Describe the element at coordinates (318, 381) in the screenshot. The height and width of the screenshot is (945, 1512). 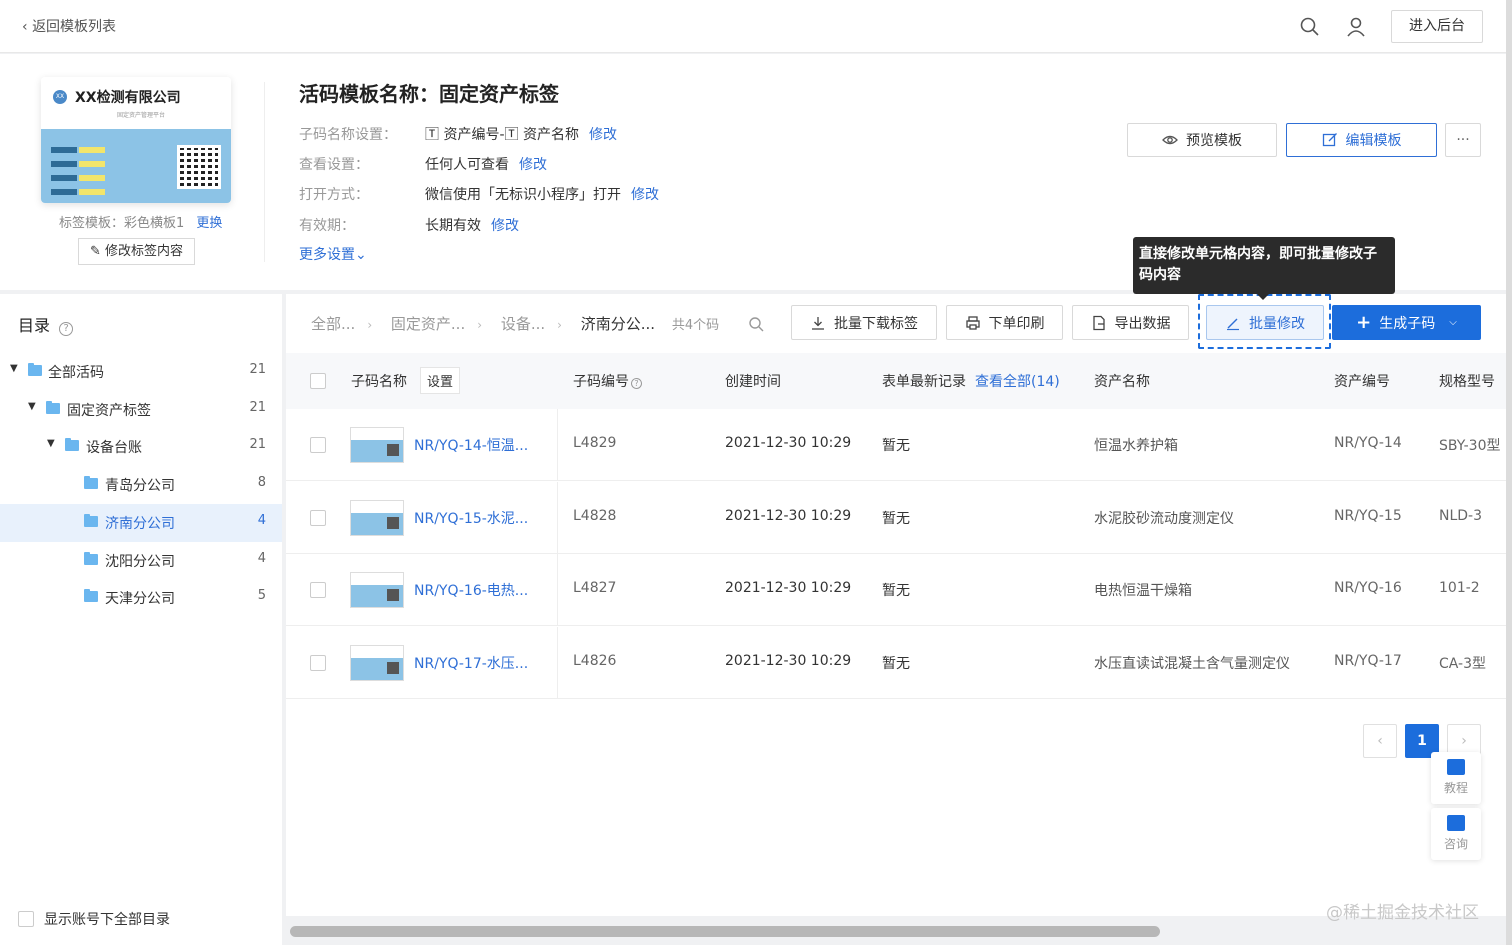
I see `select-all-checkbox` at that location.